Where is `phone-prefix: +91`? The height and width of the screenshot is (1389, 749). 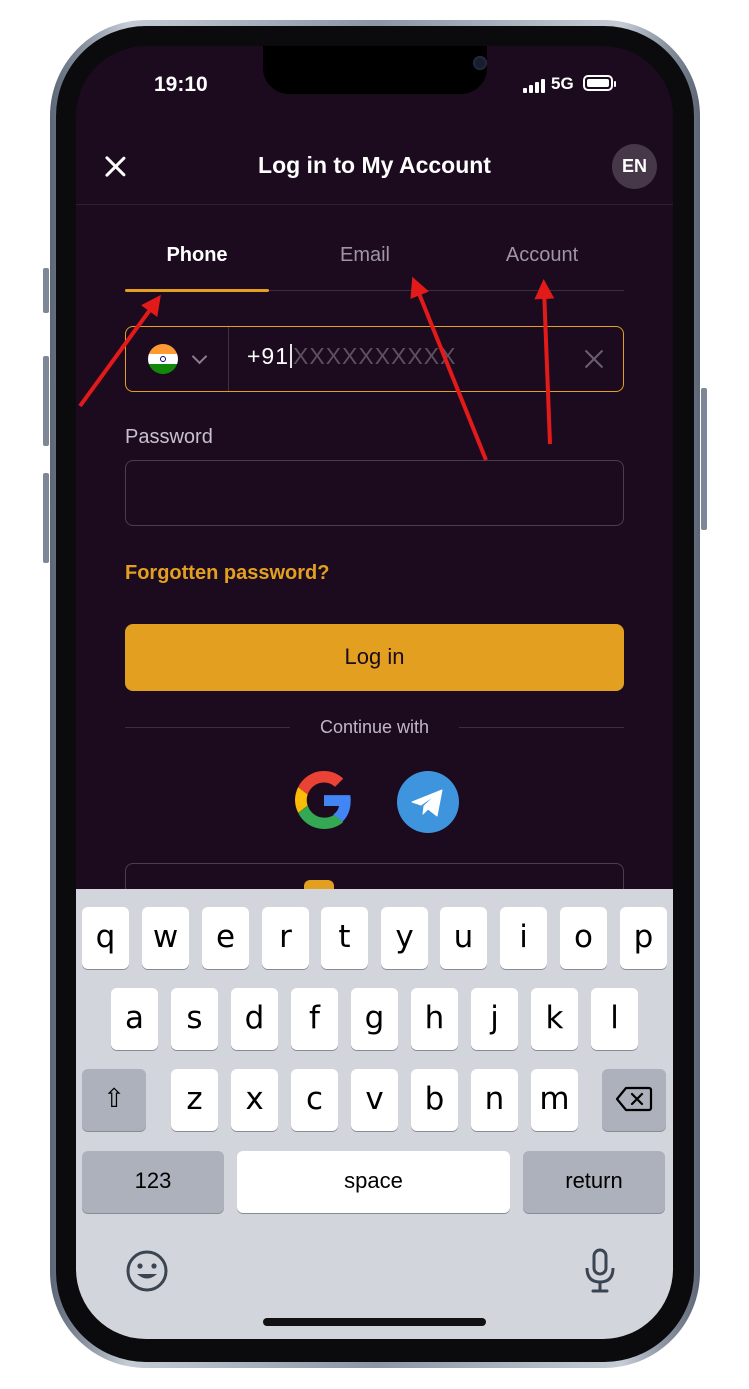
phone-prefix: +91 is located at coordinates (268, 356).